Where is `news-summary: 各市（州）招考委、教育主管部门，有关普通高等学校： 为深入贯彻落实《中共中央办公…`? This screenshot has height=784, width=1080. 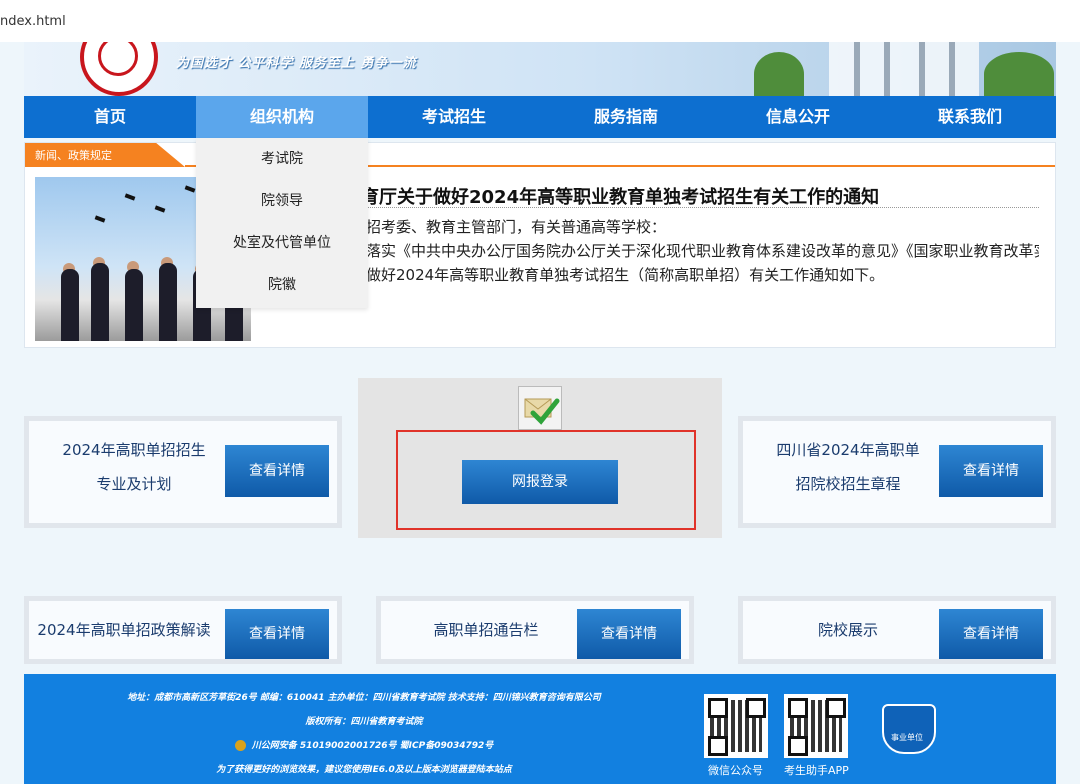 news-summary: 各市（州）招考委、教育主管部门，有关普通高等学校： 为深入贯彻落实《中共中央办公… is located at coordinates (648, 251).